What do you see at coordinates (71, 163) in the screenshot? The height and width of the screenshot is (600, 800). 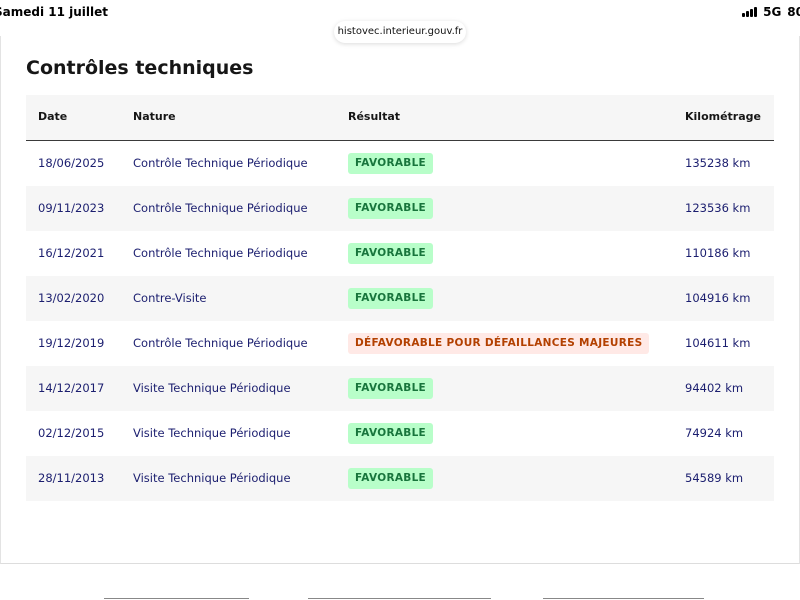 I see `cell-date: 18/06/2025` at bounding box center [71, 163].